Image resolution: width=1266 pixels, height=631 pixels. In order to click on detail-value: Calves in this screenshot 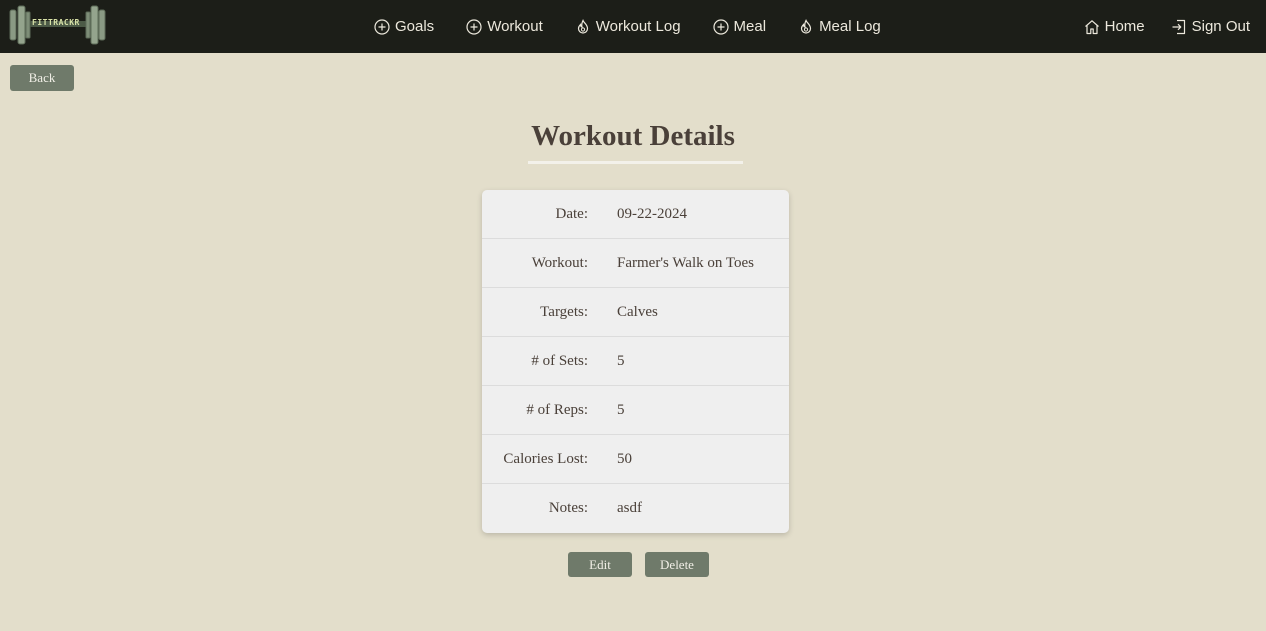, I will do `click(637, 311)`.